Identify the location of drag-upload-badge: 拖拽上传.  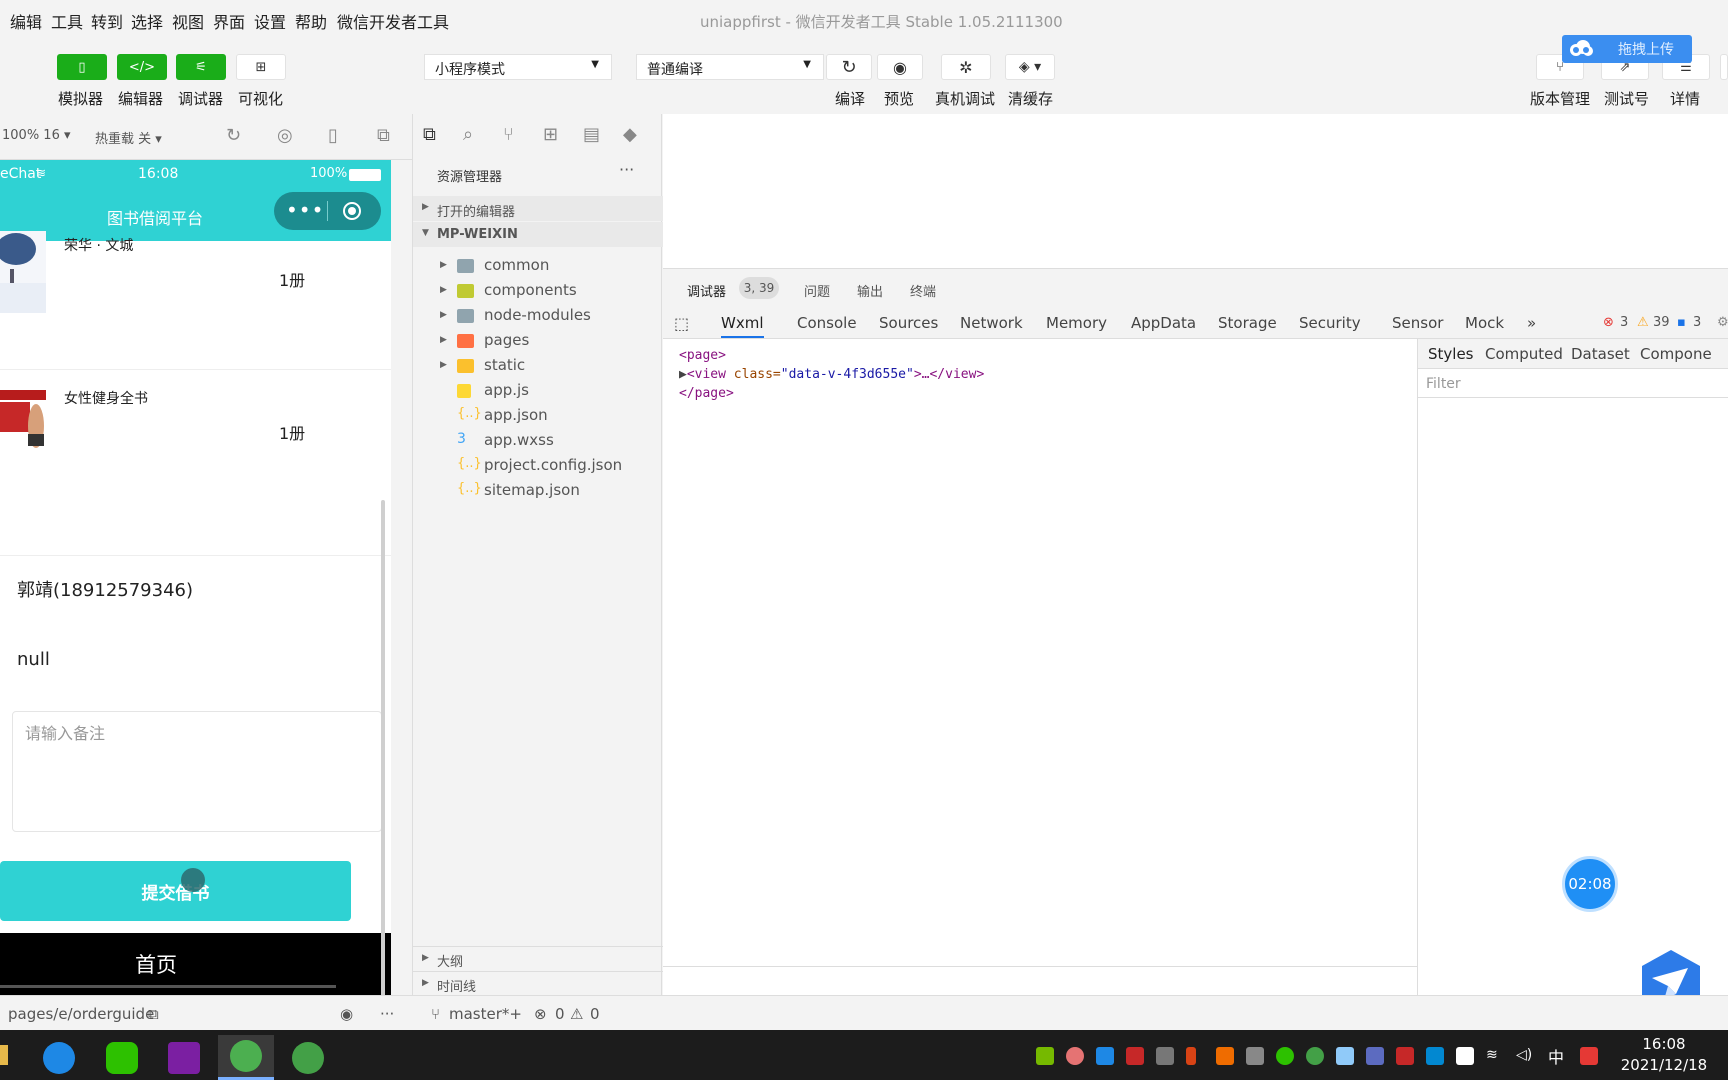
(1627, 49).